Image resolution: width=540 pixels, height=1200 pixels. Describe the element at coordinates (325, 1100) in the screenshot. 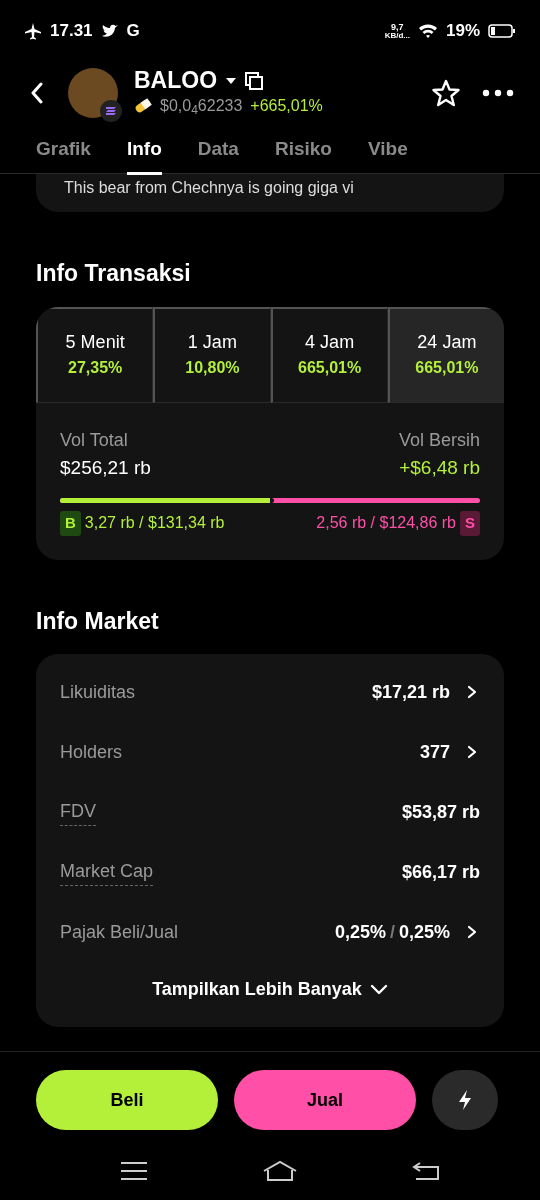

I see `sell-button: Jual` at that location.